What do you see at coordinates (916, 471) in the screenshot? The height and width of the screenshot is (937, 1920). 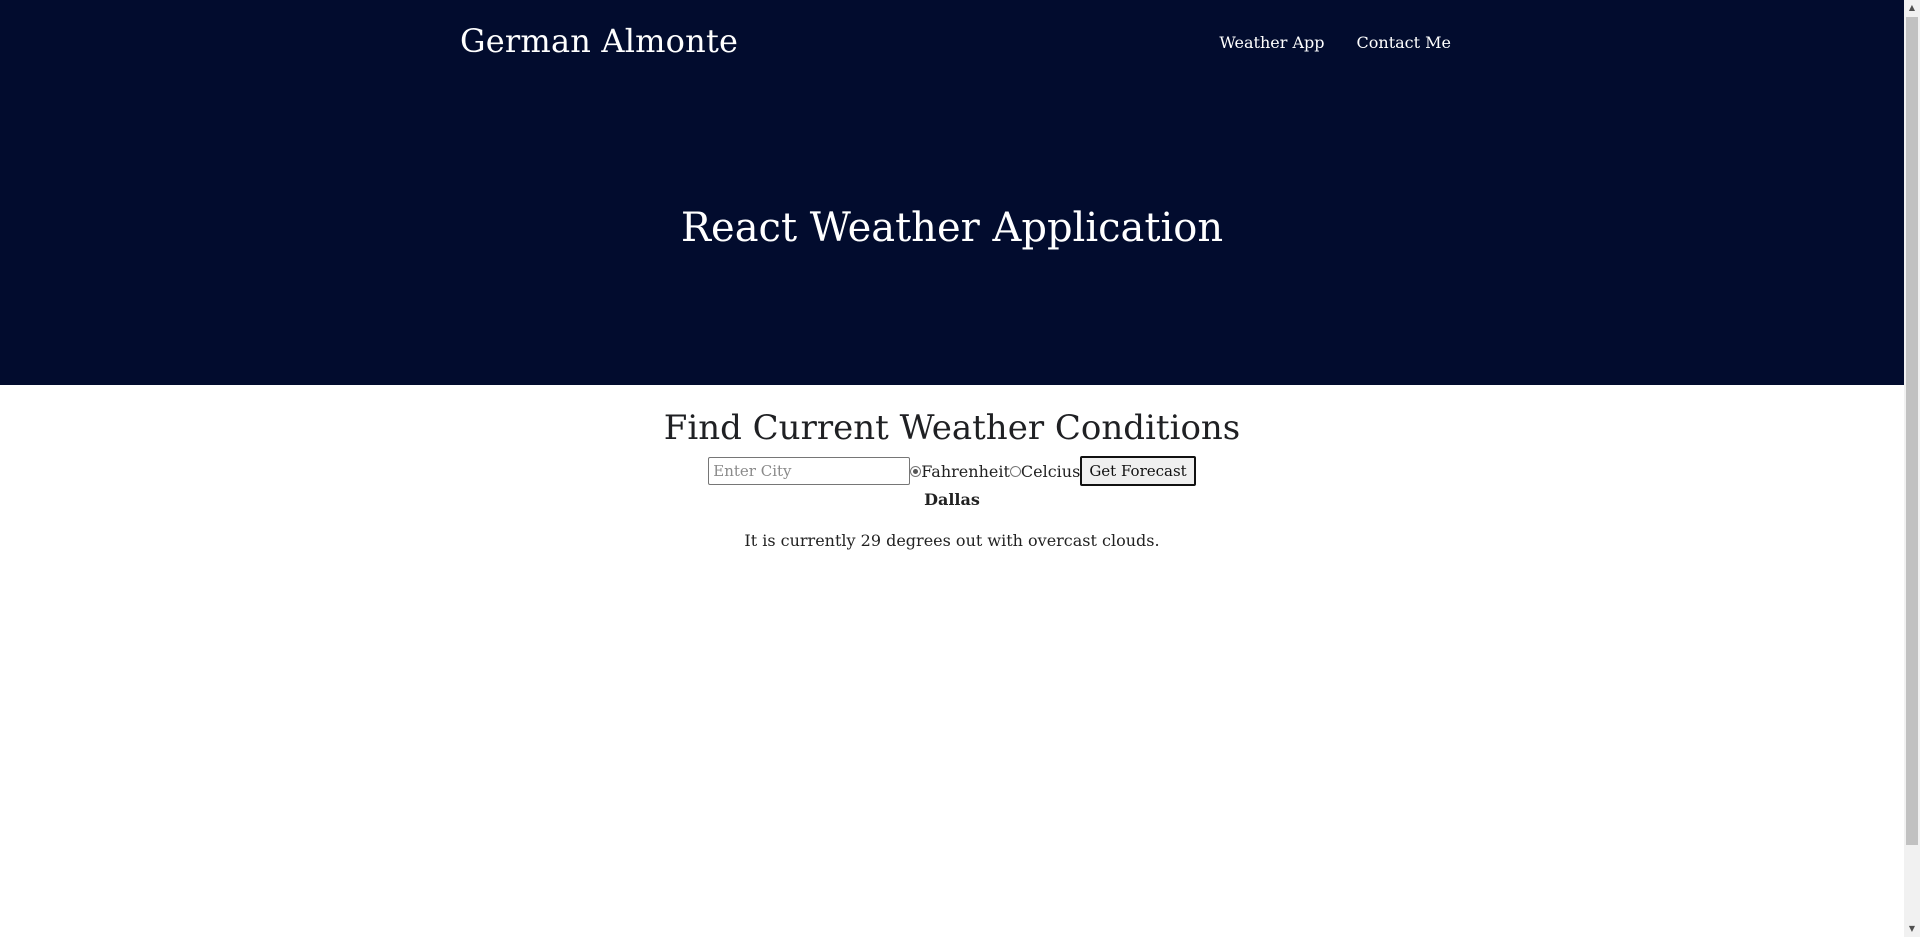 I see `radio-fahrenheit-button` at bounding box center [916, 471].